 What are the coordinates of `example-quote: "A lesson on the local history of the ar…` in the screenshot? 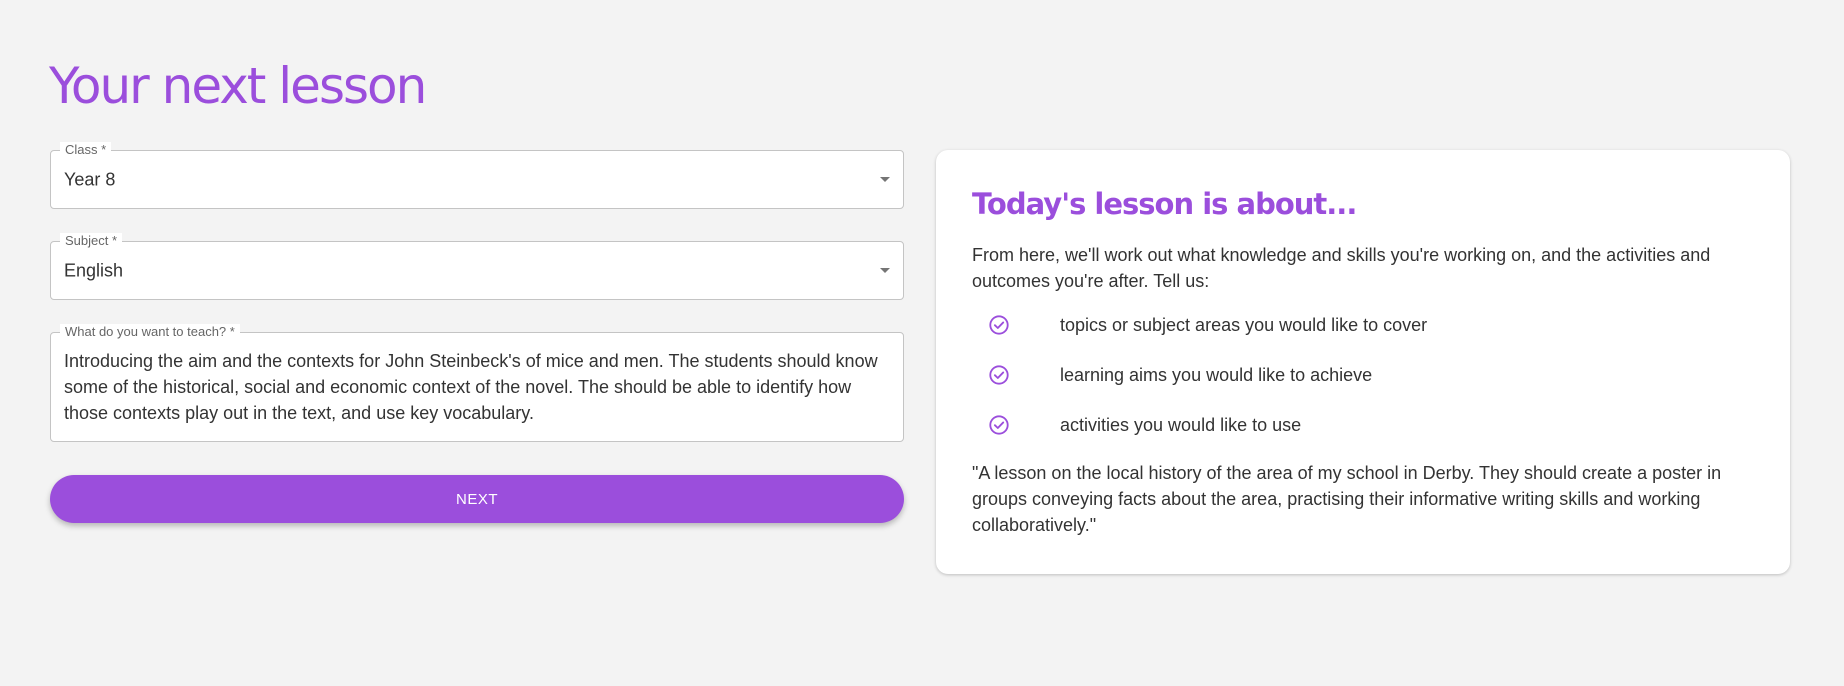 It's located at (1347, 499).